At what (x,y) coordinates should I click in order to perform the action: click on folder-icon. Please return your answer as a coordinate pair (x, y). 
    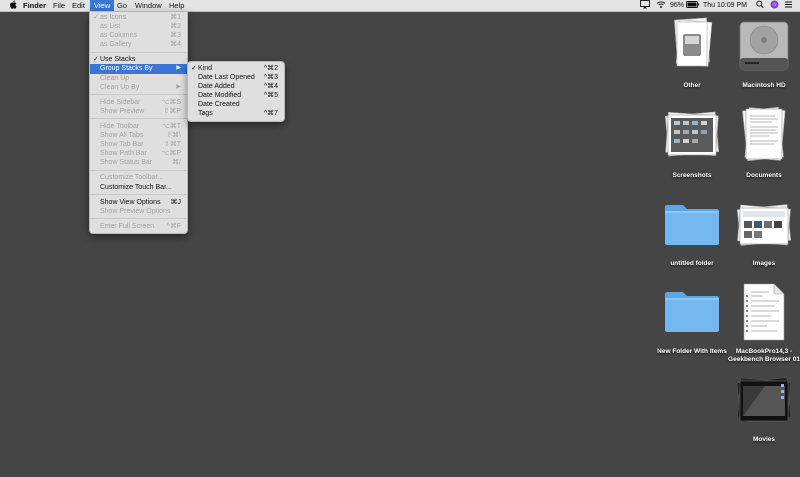
    Looking at the image, I should click on (692, 225).